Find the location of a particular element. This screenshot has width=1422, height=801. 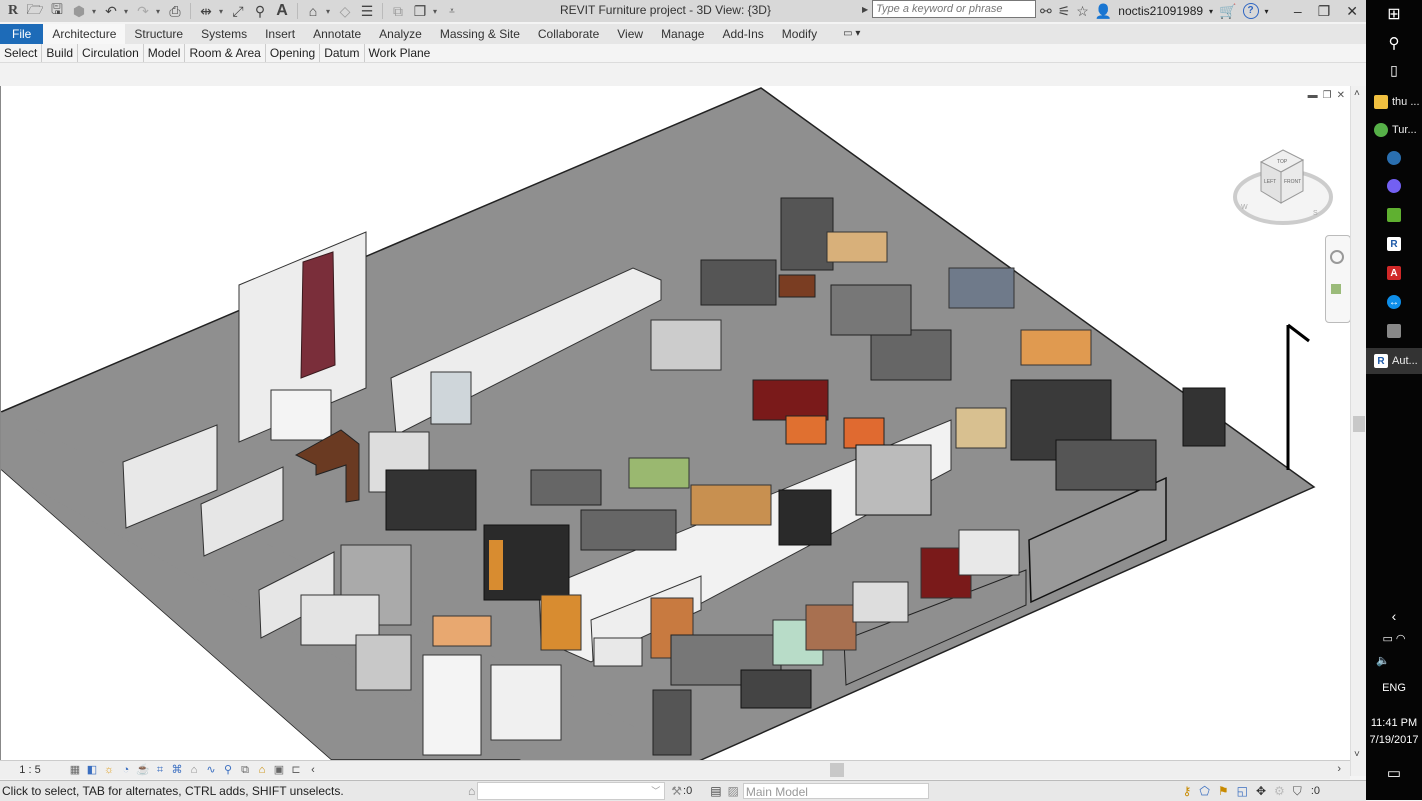

panel-model: Model is located at coordinates (165, 53).